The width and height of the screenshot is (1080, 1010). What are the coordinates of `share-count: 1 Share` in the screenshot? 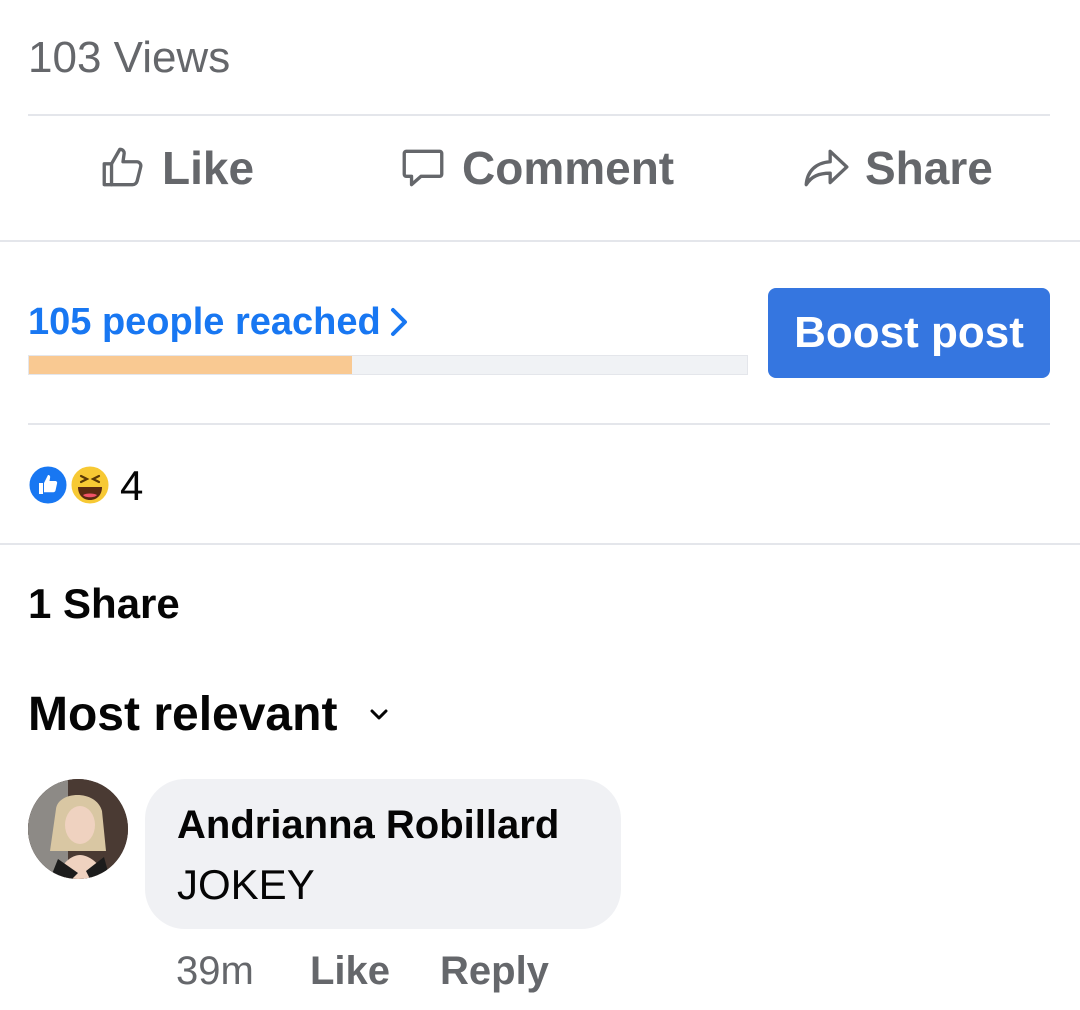 It's located at (104, 604).